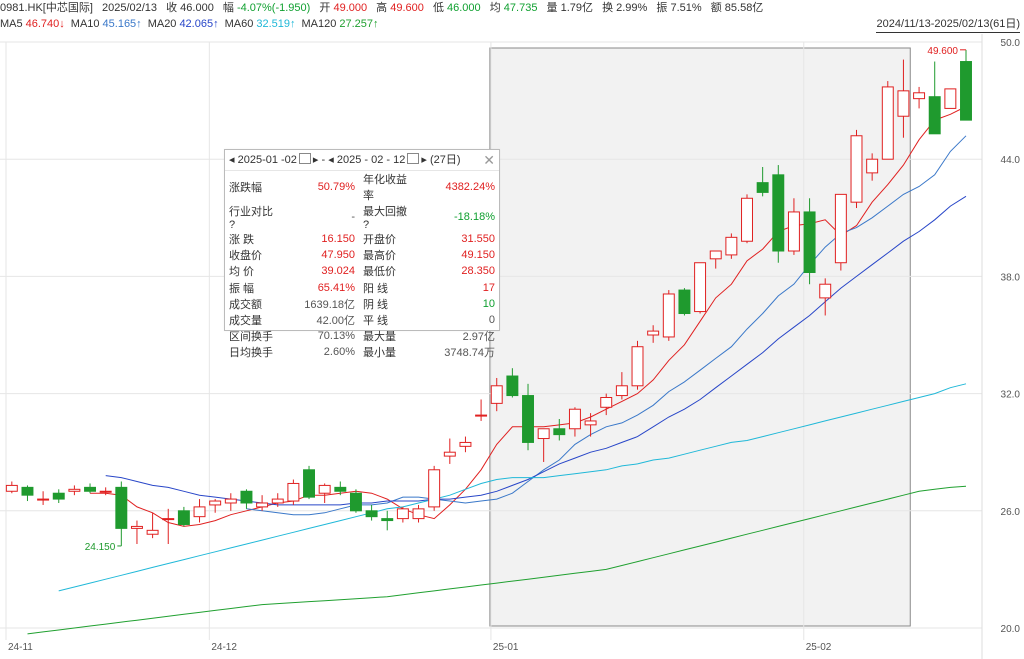 The height and width of the screenshot is (659, 1024). Describe the element at coordinates (338, 271) in the screenshot. I see `stat-value: 39.024` at that location.